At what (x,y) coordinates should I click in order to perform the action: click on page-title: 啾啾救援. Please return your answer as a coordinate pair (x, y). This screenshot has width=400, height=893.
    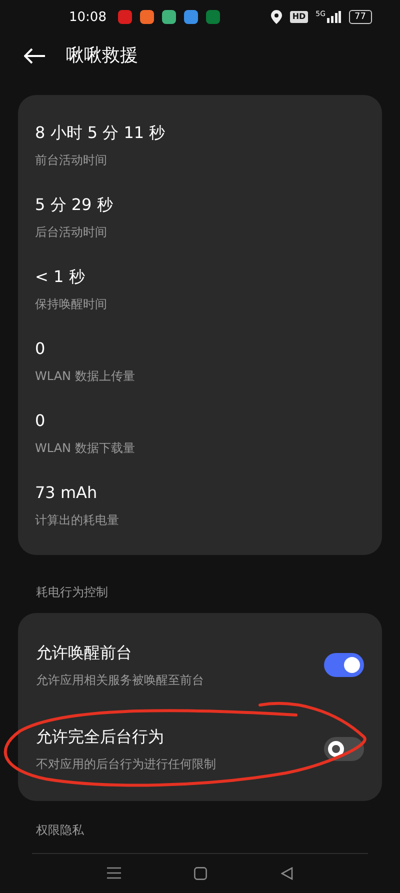
    Looking at the image, I should click on (102, 56).